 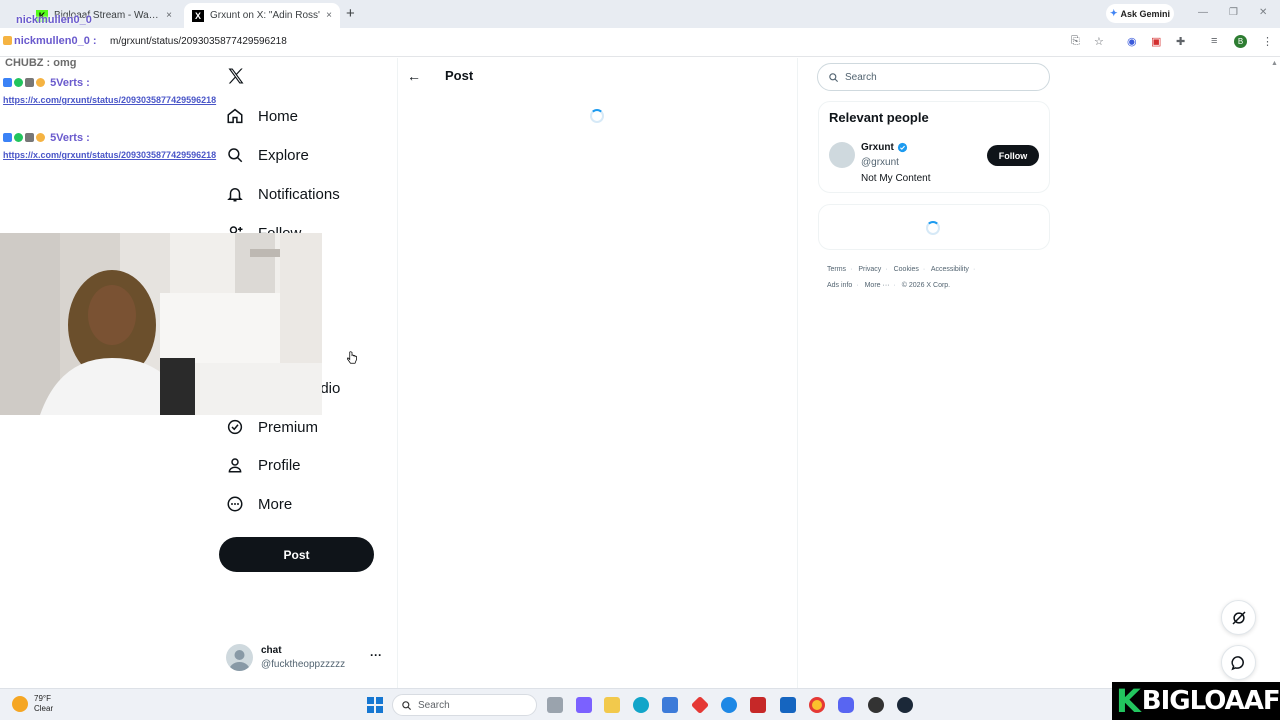 I want to click on tab-grxunt-post: X Grxunt on X: "Adin Ross's friend ×, so click(x=262, y=15).